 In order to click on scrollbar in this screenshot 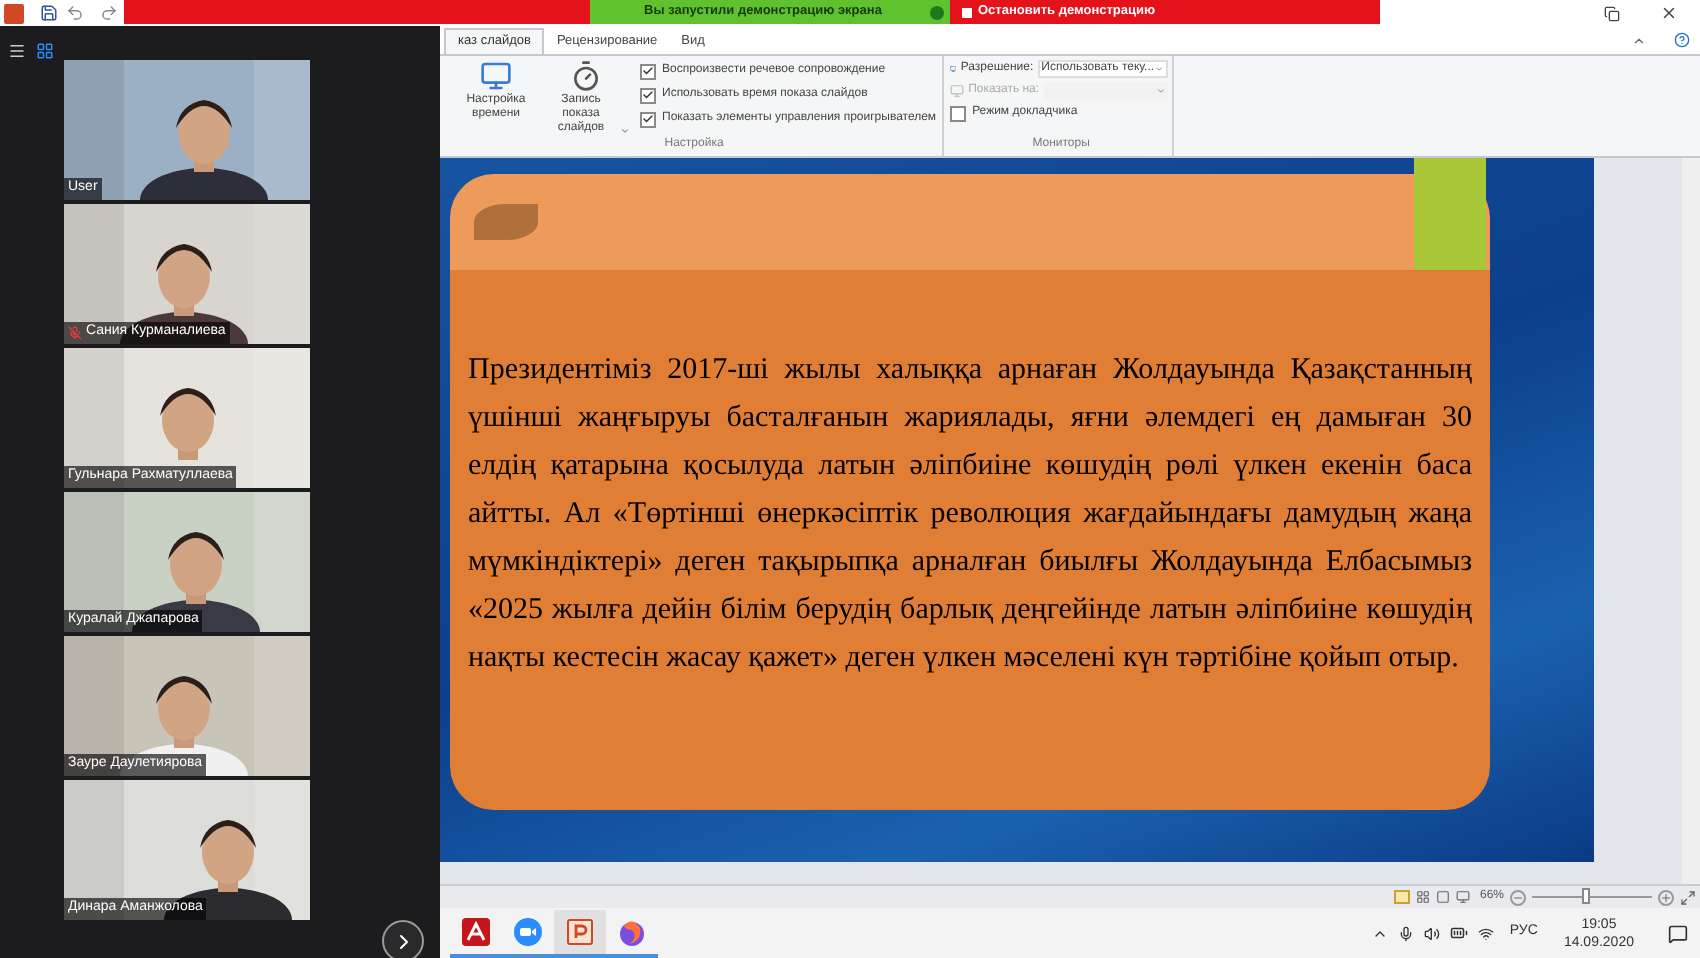, I will do `click(1691, 521)`.